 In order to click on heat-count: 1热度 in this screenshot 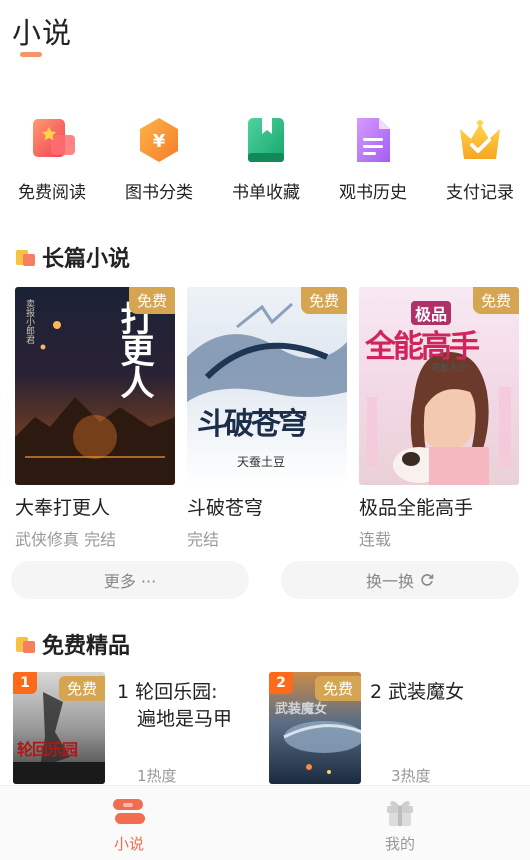, I will do `click(157, 776)`.